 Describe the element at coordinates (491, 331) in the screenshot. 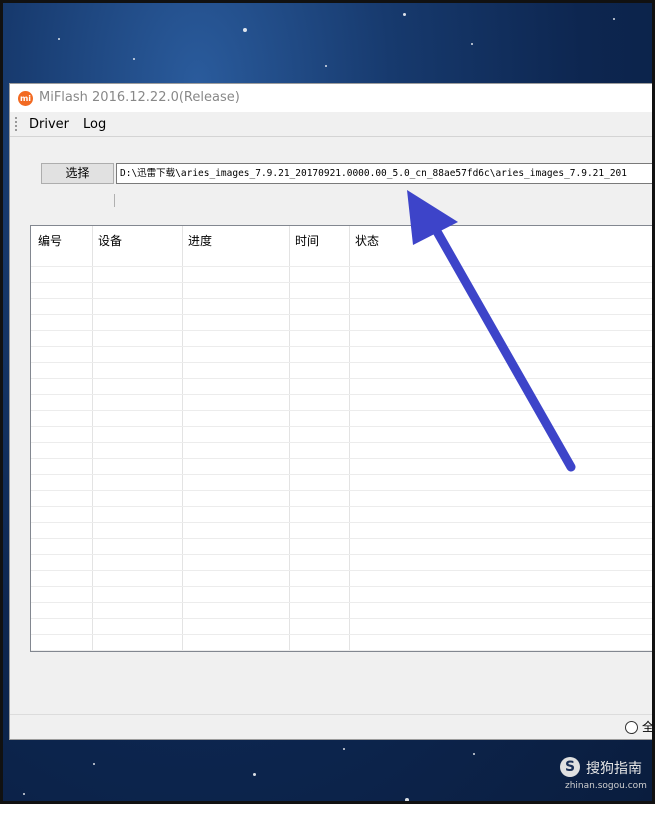

I see `annotation-arrow-icon` at that location.